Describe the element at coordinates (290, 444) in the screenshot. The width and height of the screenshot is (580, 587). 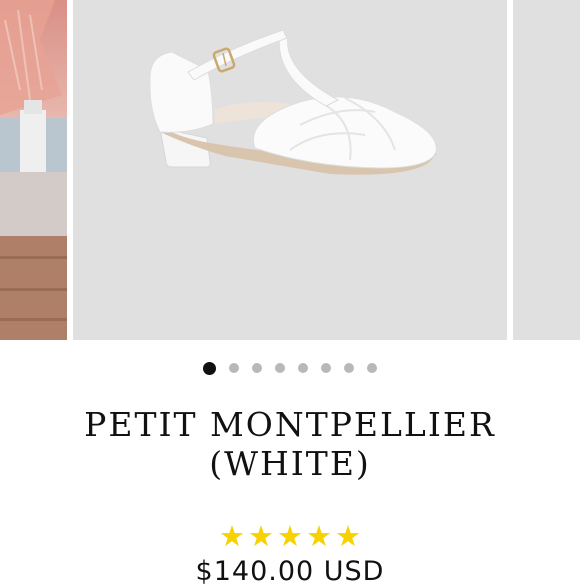
I see `product-title: PETIT MONTPELLIER (WHITE)` at that location.